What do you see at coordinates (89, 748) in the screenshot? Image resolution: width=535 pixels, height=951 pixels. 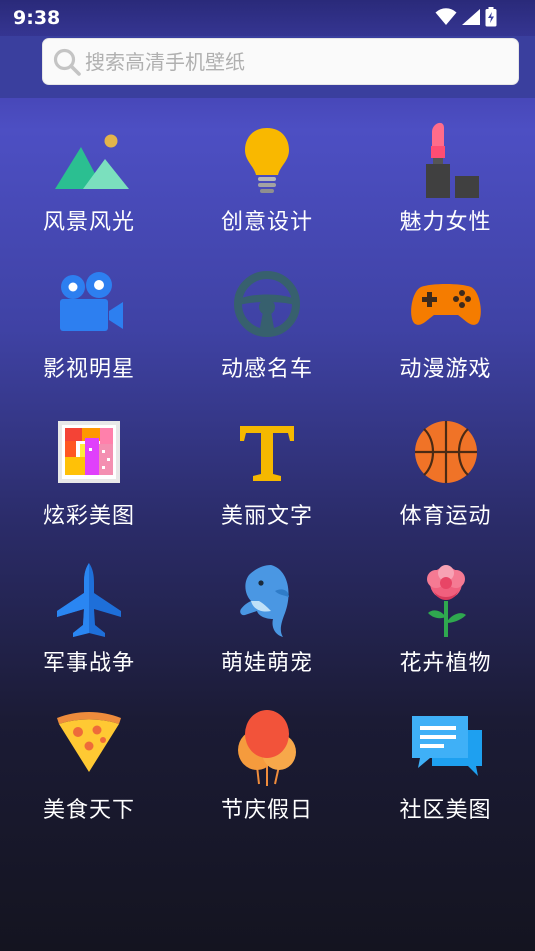 I see `pizza-slice-icon` at bounding box center [89, 748].